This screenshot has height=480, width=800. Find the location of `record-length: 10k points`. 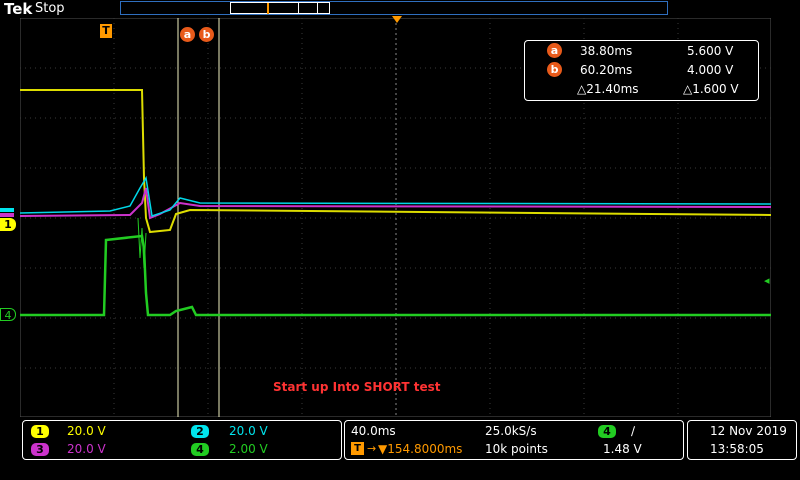

record-length: 10k points is located at coordinates (516, 449).